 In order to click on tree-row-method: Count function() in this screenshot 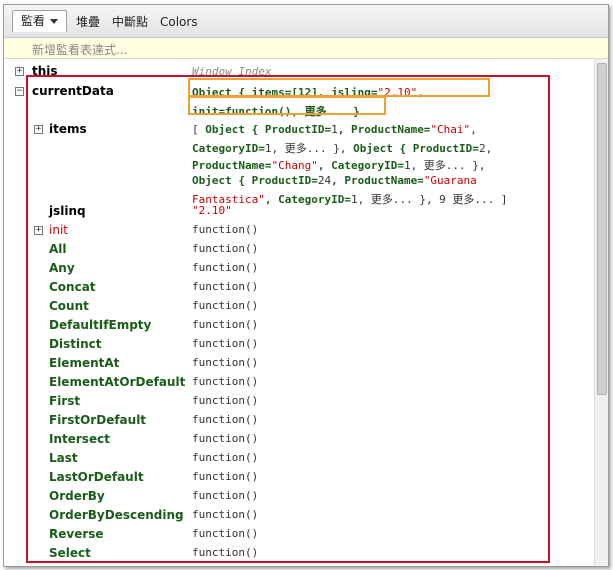, I will do `click(299, 307)`.